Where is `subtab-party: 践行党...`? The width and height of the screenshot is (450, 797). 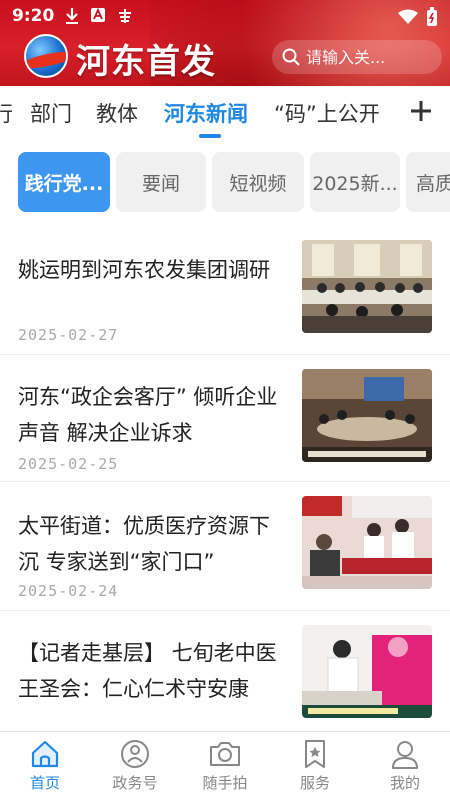 subtab-party: 践行党... is located at coordinates (64, 182).